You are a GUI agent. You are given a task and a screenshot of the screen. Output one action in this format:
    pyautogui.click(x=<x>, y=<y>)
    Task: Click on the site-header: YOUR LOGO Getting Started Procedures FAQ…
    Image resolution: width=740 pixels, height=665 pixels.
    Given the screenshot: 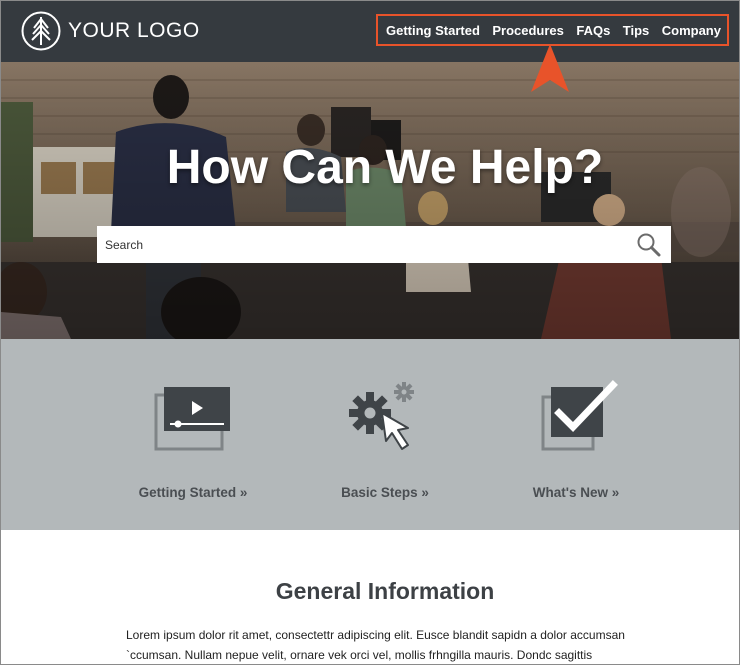 What is the action you would take?
    pyautogui.click(x=370, y=31)
    